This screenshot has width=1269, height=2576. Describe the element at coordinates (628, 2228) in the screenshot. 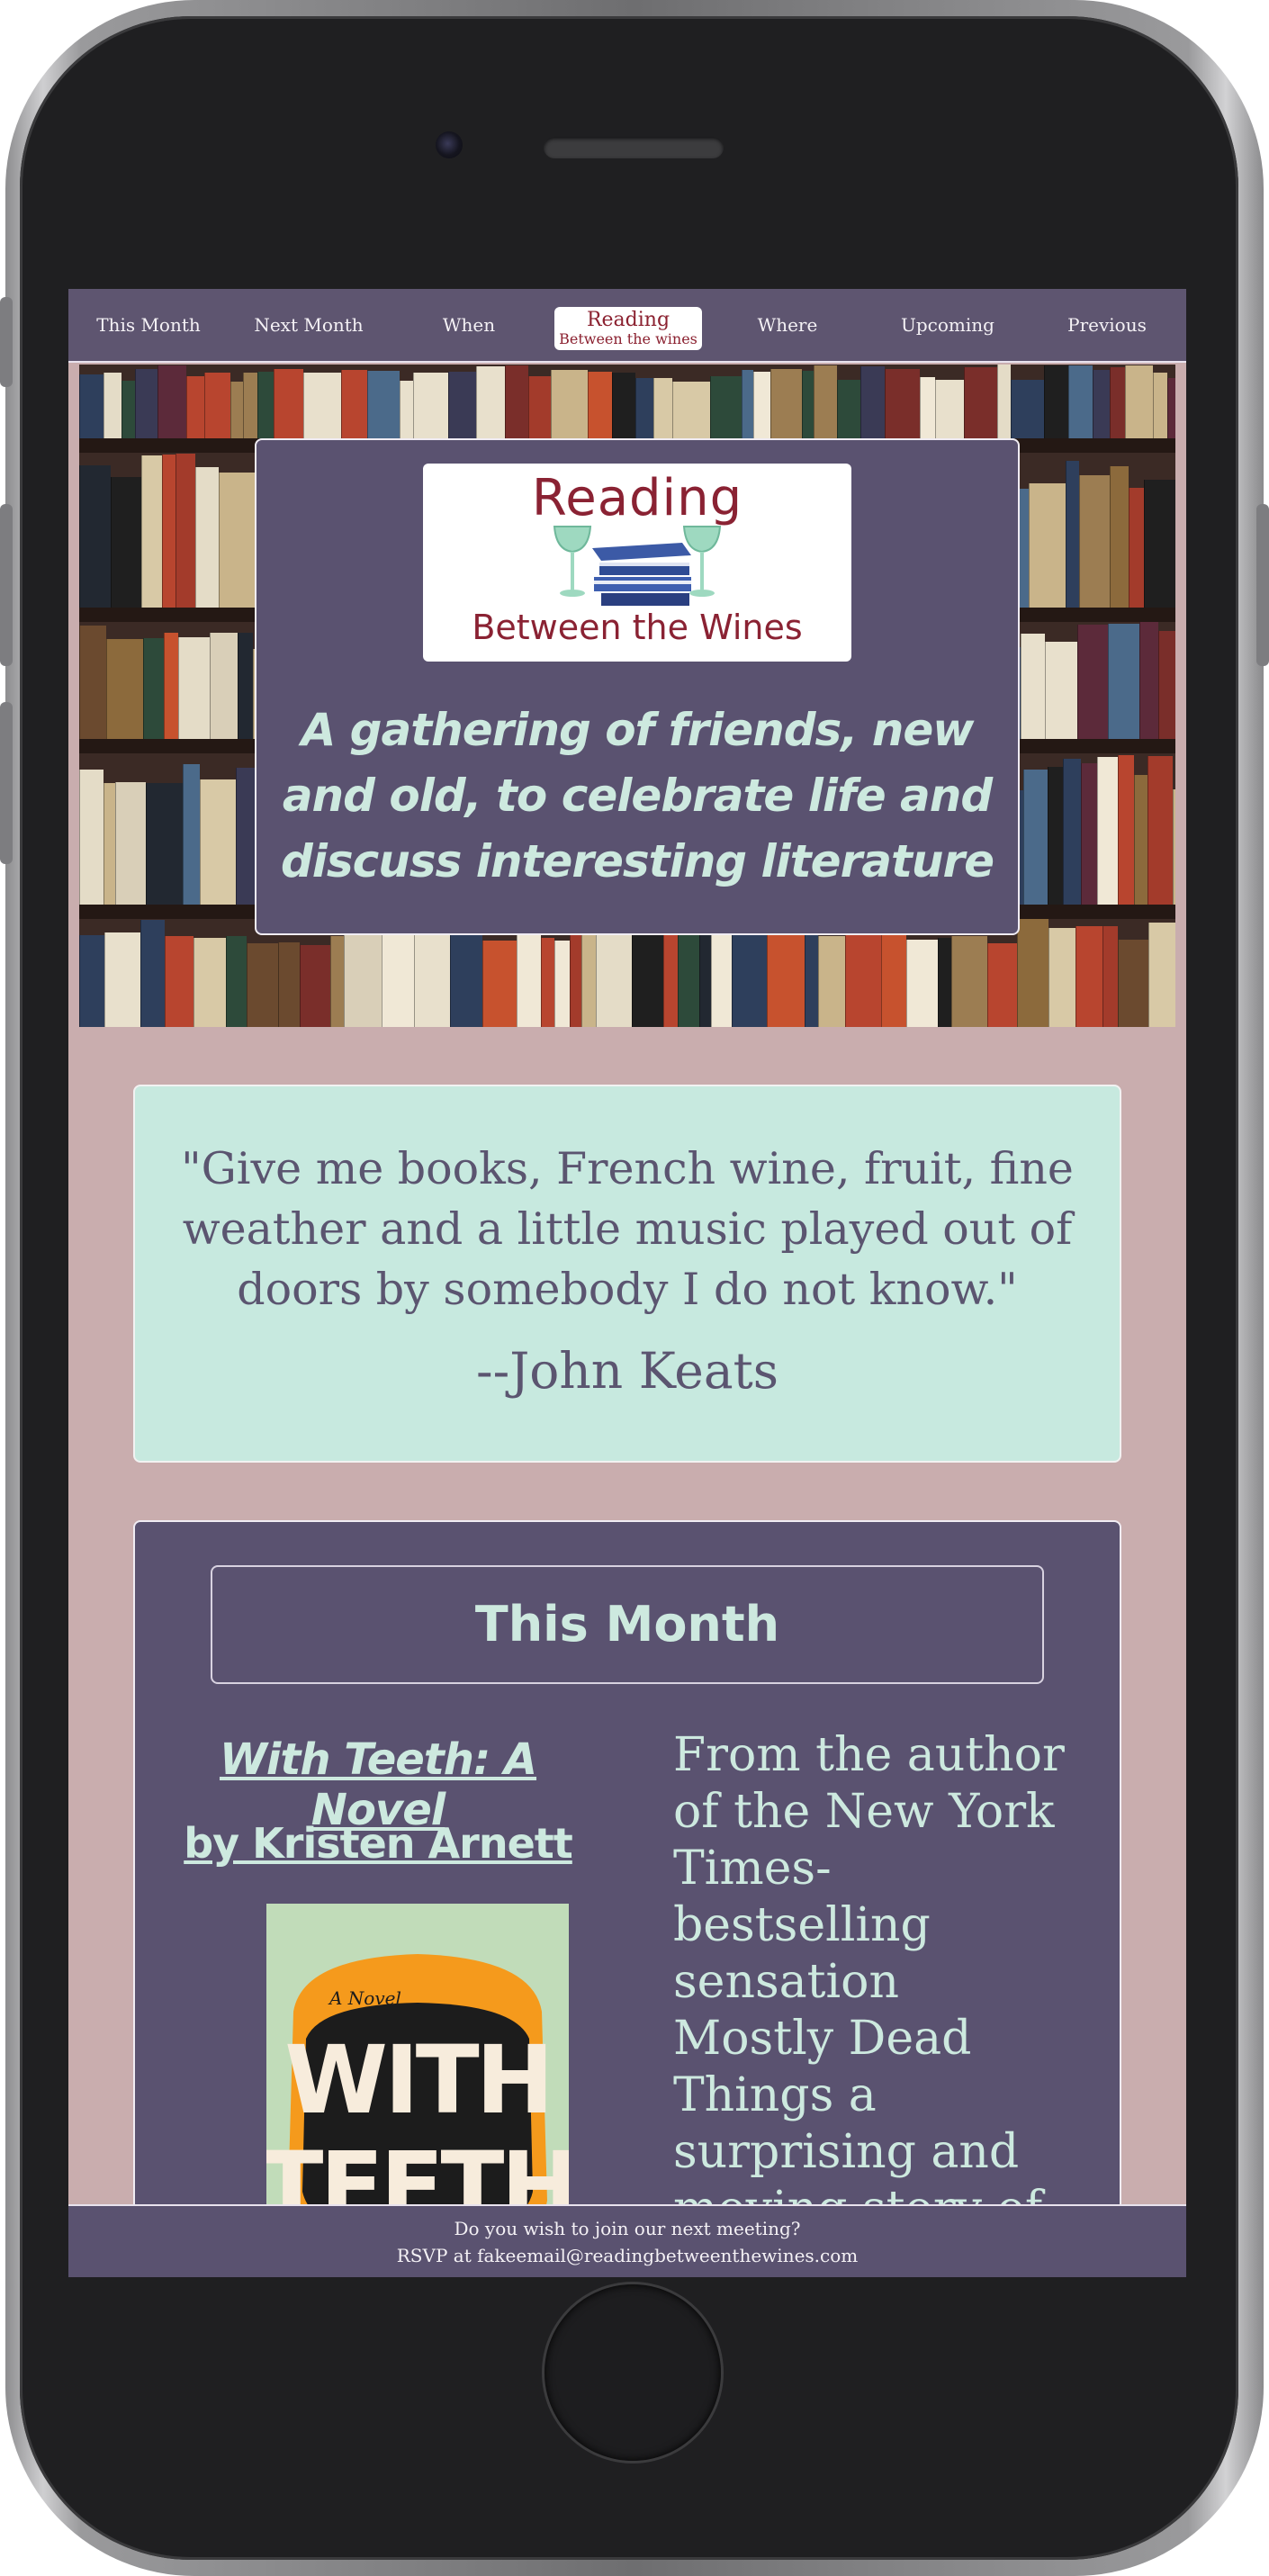

I see `footer-invite-text: Do you wish to join our next meeting?` at that location.